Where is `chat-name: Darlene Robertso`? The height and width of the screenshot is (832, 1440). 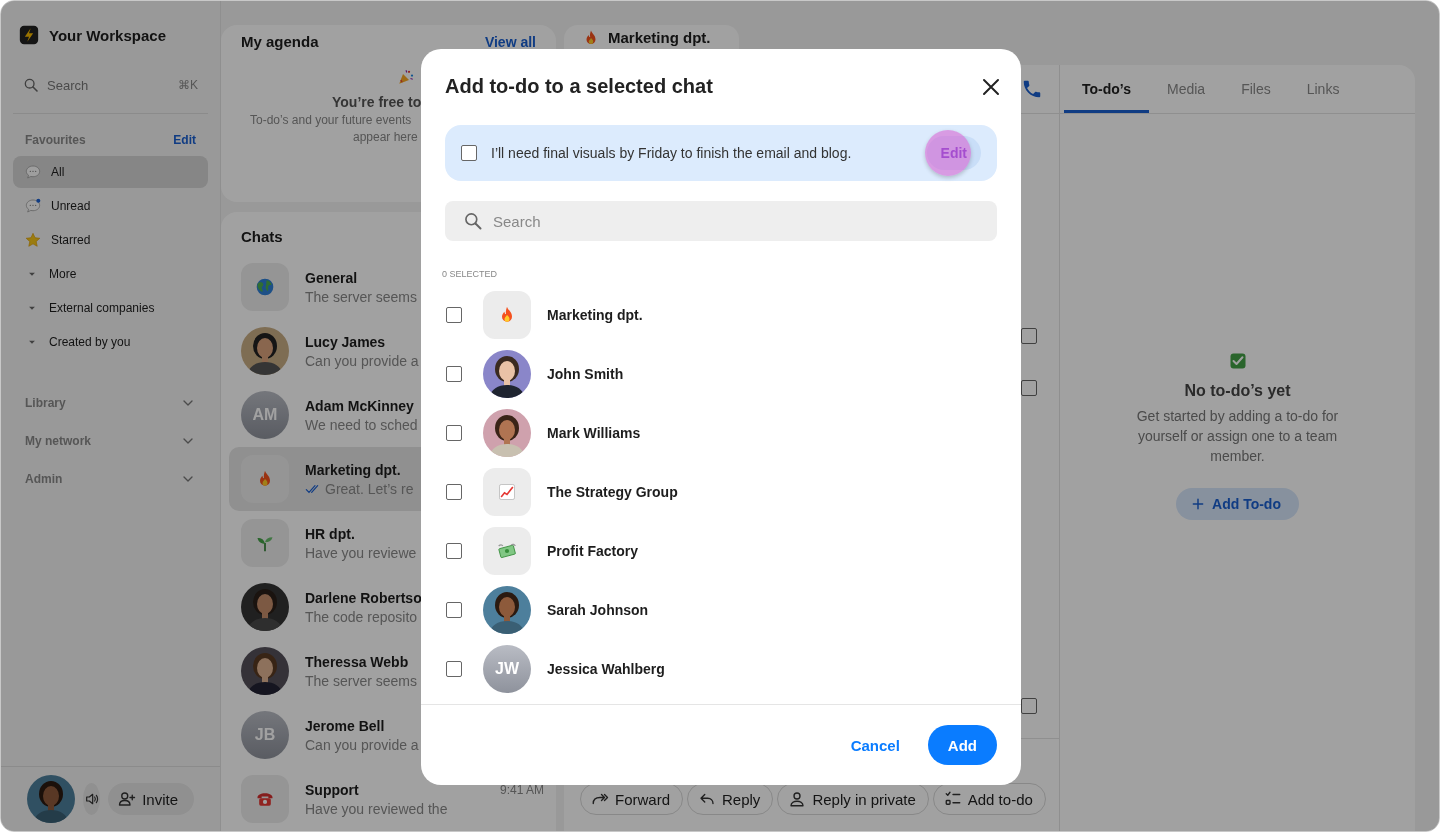
chat-name: Darlene Robertso is located at coordinates (363, 597).